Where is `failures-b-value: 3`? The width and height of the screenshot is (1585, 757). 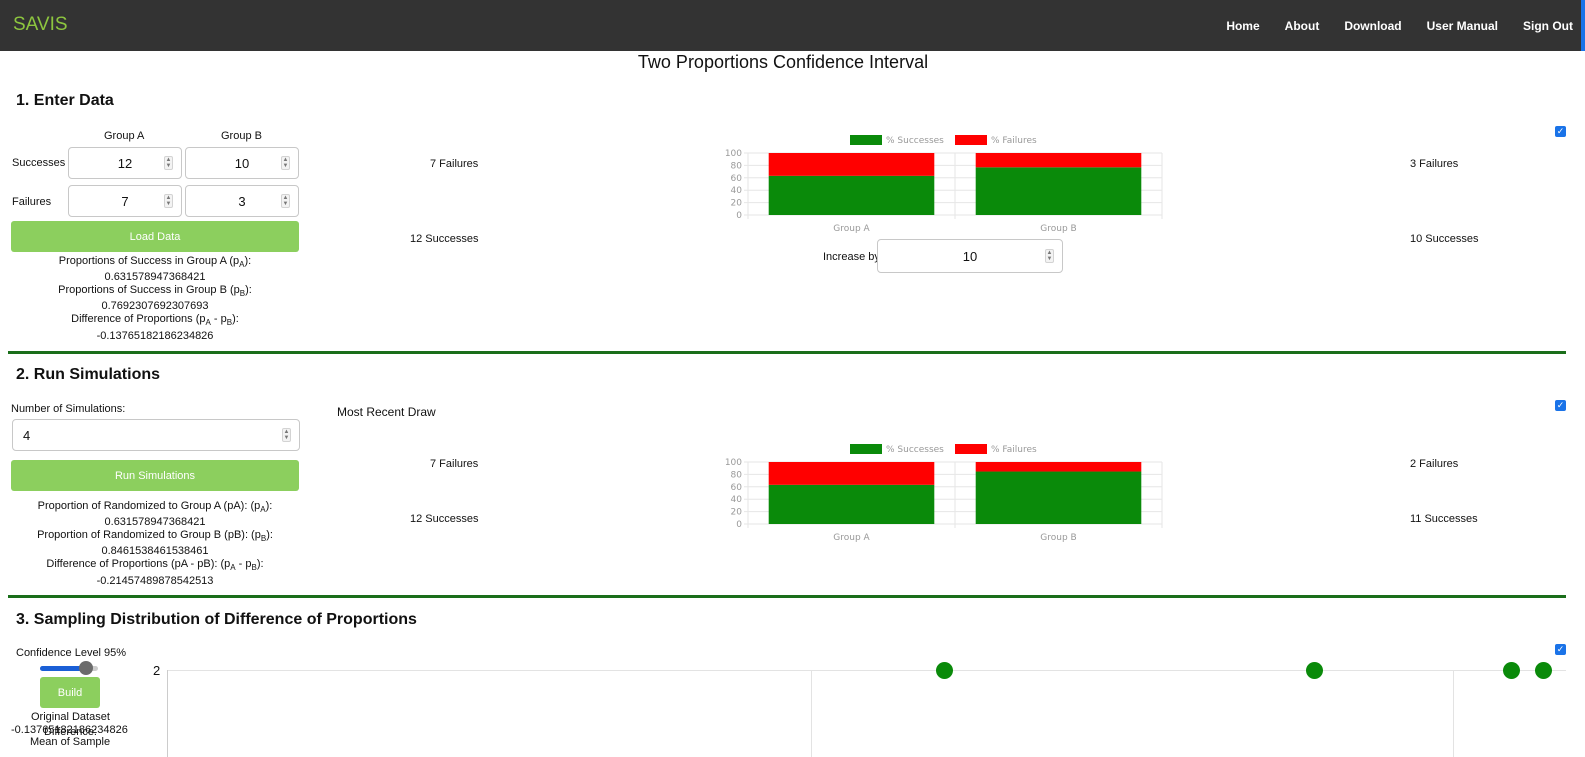
failures-b-value: 3 is located at coordinates (242, 201).